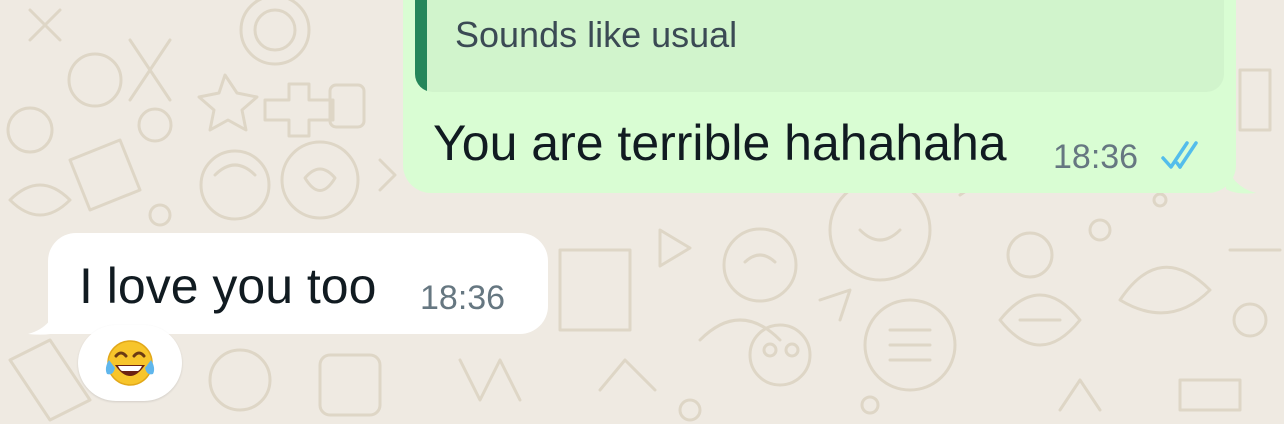 This screenshot has height=424, width=1284. What do you see at coordinates (596, 34) in the screenshot?
I see `quoted-message-text: Sounds like usual` at bounding box center [596, 34].